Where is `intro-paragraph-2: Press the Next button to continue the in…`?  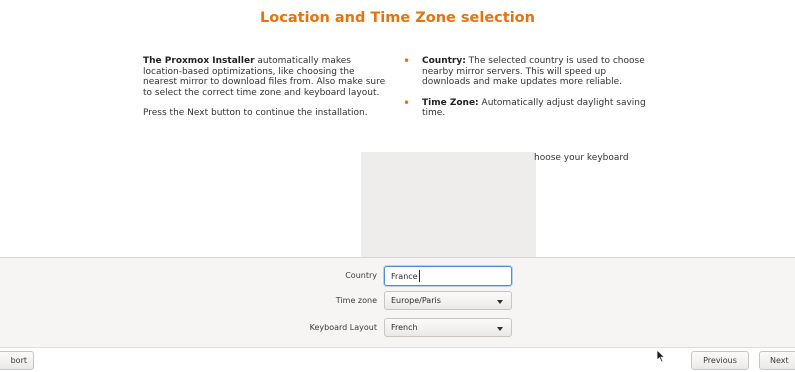 intro-paragraph-2: Press the Next button to continue the in… is located at coordinates (255, 113).